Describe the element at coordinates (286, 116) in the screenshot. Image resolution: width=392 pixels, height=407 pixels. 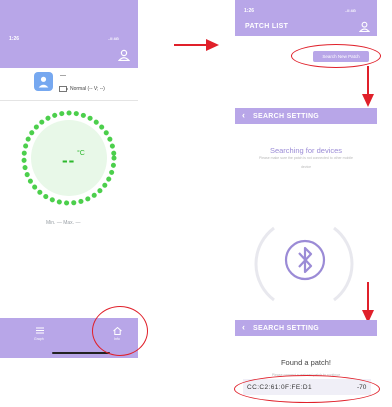
I see `search-title: SEARCH SETTING` at that location.